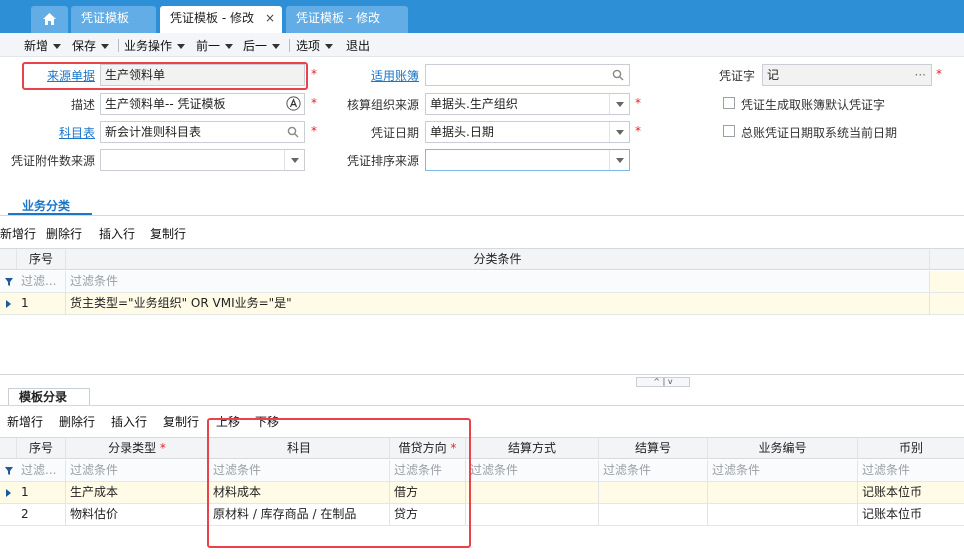 This screenshot has width=964, height=559. What do you see at coordinates (527, 160) in the screenshot?
I see `sort-source-select` at bounding box center [527, 160].